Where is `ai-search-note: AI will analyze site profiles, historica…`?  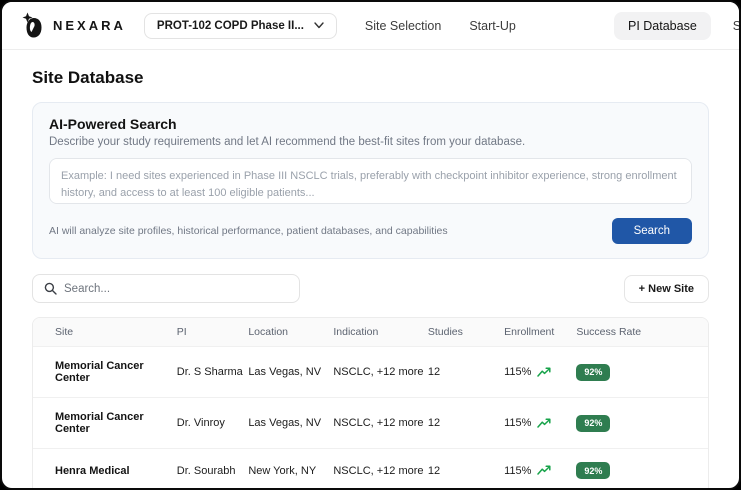 ai-search-note: AI will analyze site profiles, historica… is located at coordinates (248, 231).